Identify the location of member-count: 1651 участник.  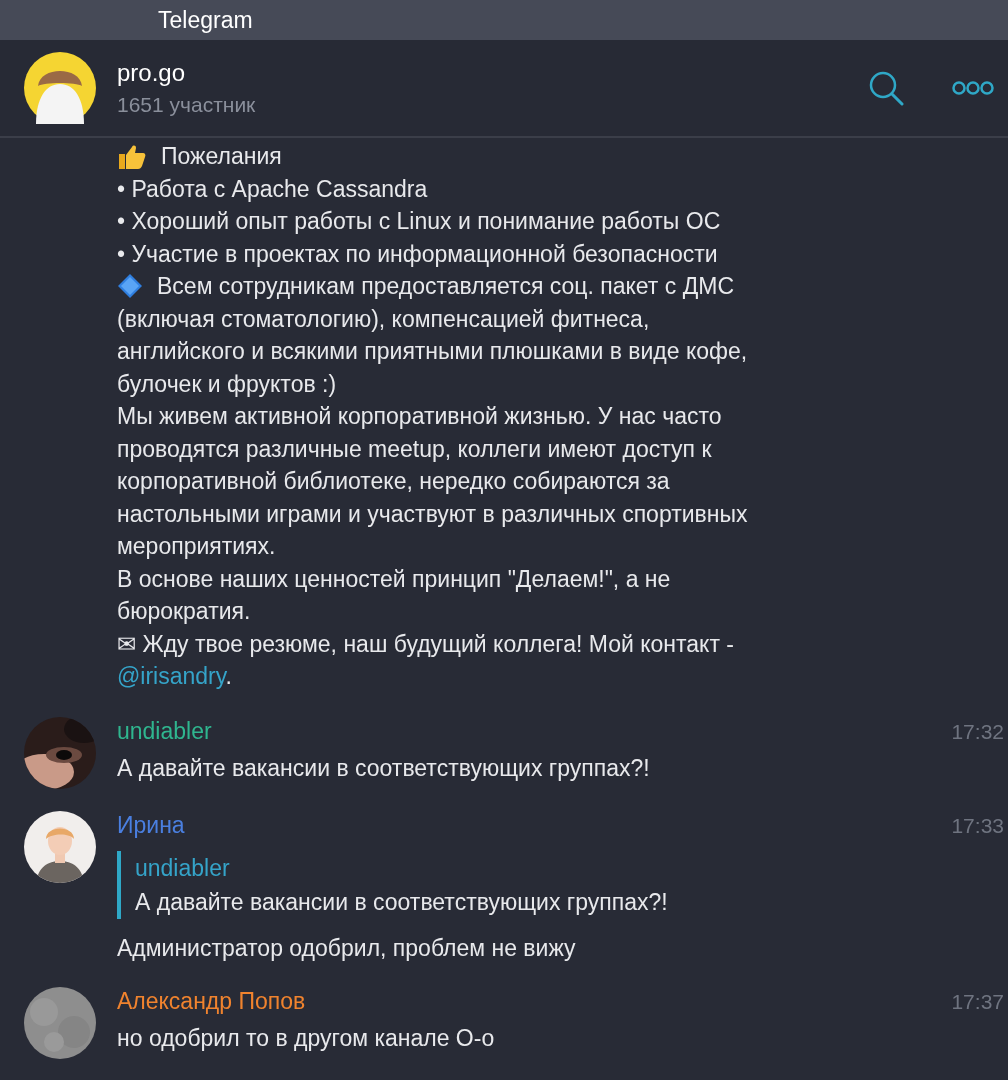
(187, 105).